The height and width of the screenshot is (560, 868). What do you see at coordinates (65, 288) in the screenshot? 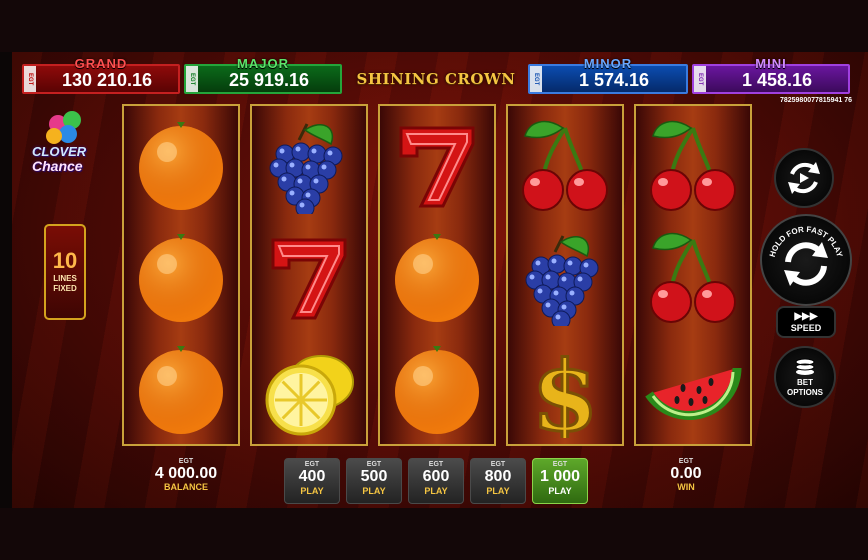
I see `fixed-label: FIXED` at bounding box center [65, 288].